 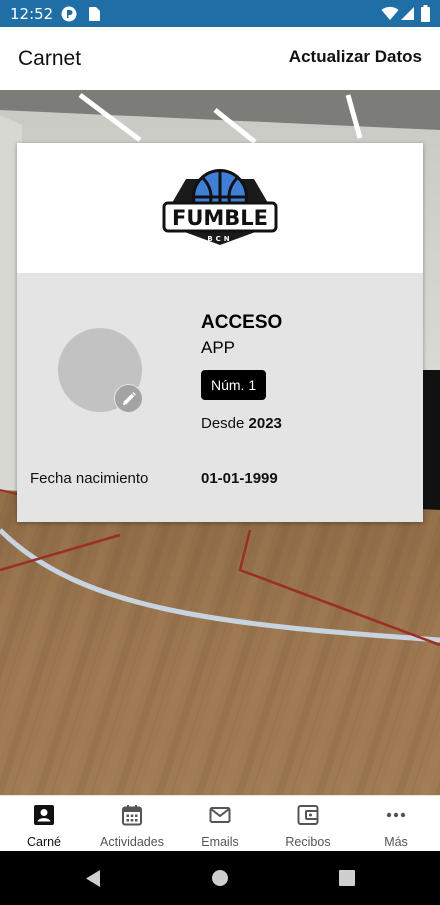 I want to click on app-bar: Carnet Actualizar Datos, so click(x=220, y=58).